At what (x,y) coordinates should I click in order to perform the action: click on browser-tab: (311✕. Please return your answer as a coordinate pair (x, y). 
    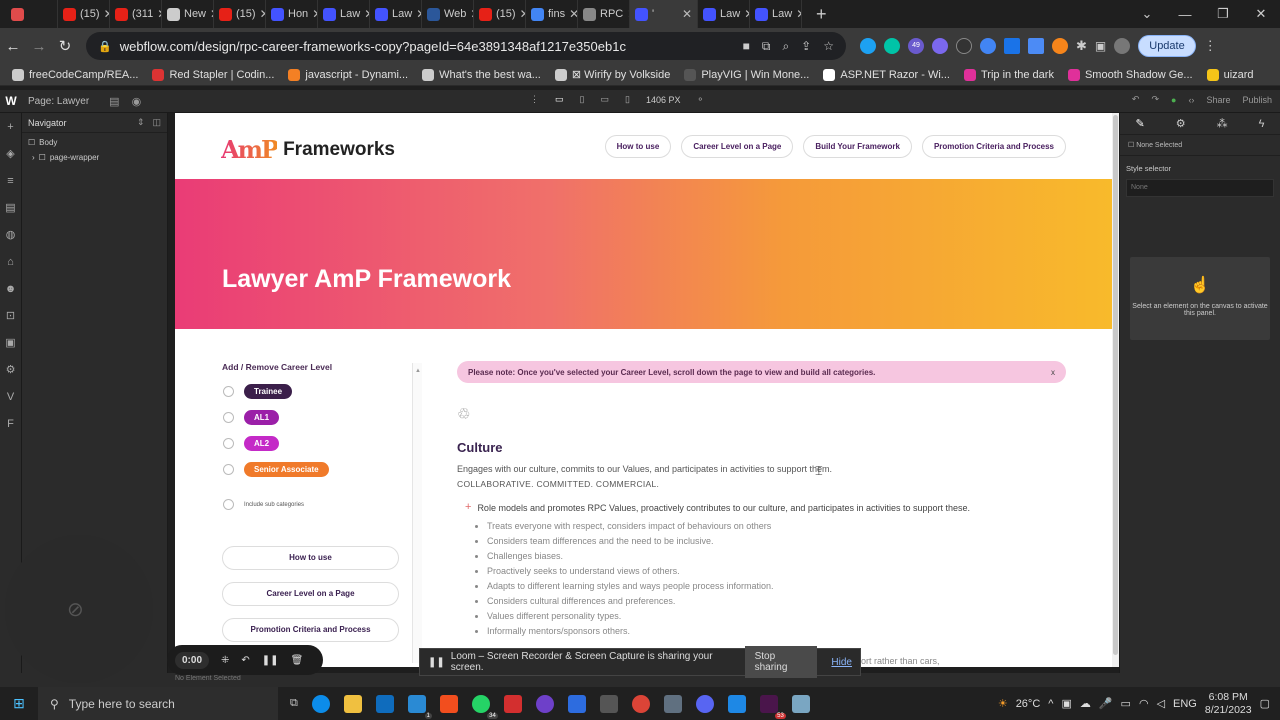
    Looking at the image, I should click on (136, 14).